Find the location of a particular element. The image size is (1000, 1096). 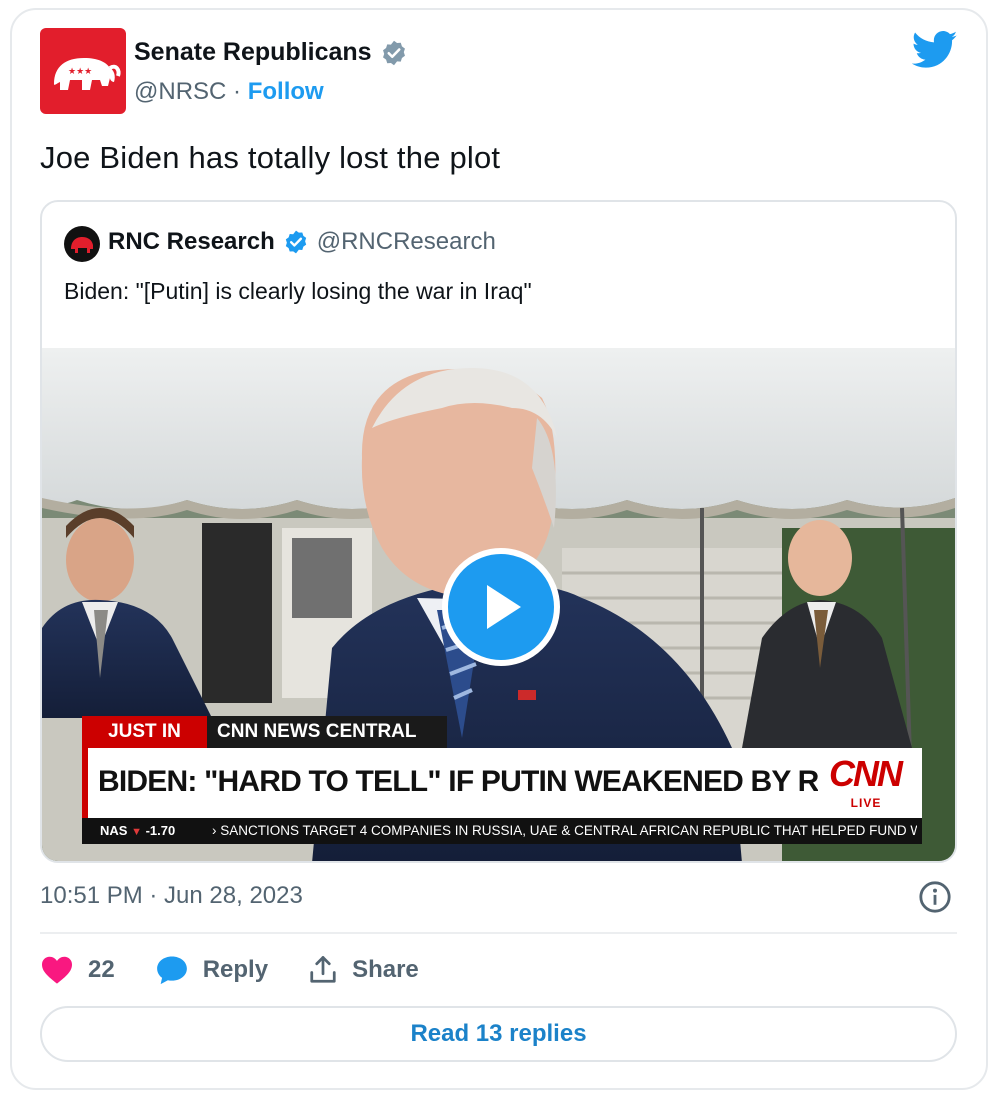

cnn-logo: CNN is located at coordinates (866, 773).